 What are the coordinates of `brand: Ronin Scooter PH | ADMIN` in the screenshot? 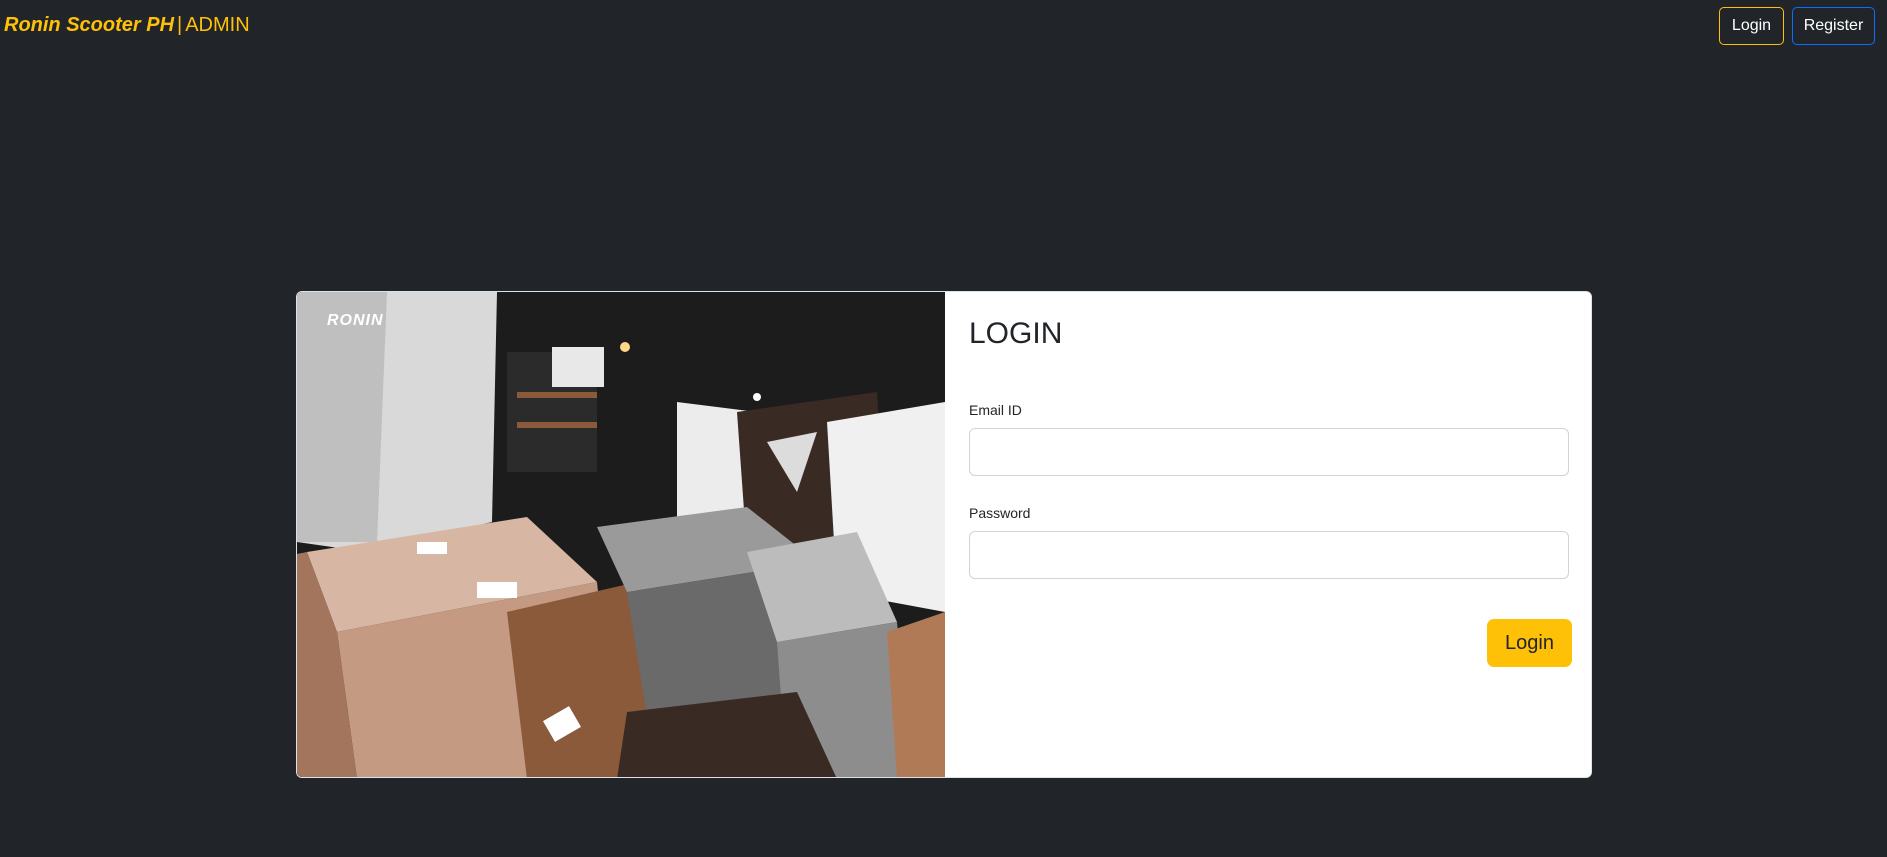 It's located at (127, 25).